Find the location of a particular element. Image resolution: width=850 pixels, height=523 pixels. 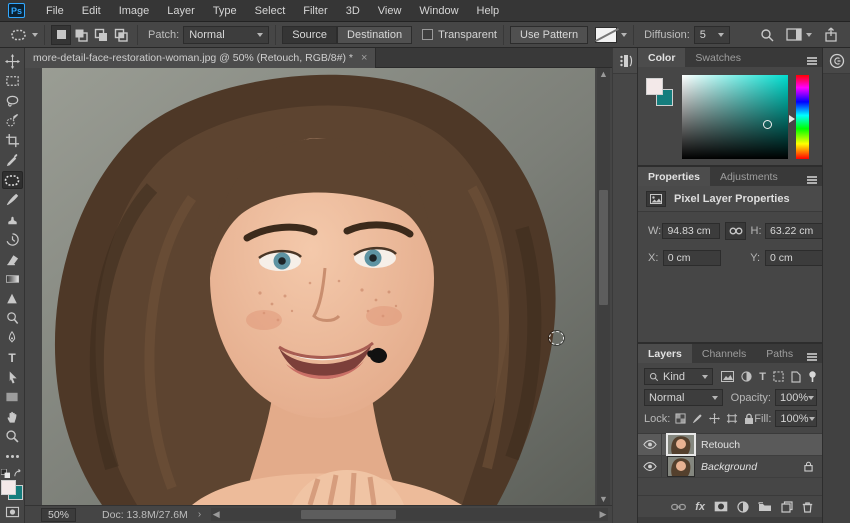

filter-type-layers-icon: T is located at coordinates (762, 377).